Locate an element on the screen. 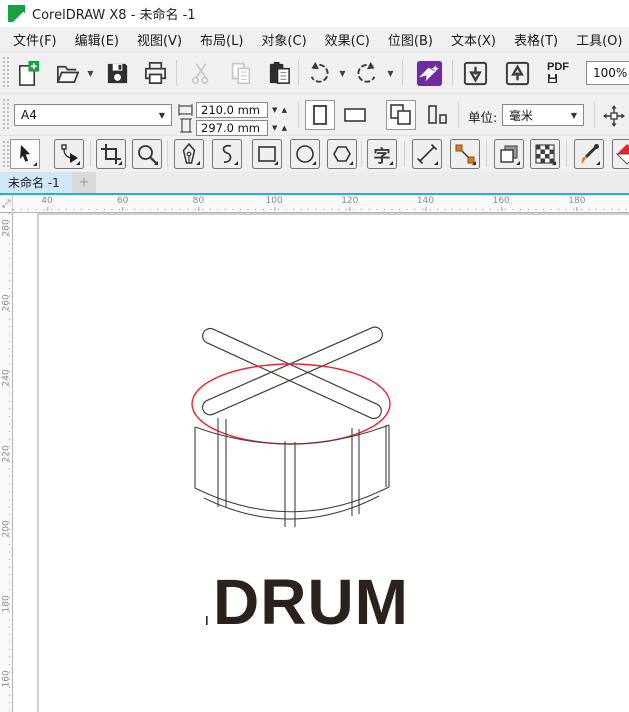  menu-item: 文件(F) is located at coordinates (35, 39).